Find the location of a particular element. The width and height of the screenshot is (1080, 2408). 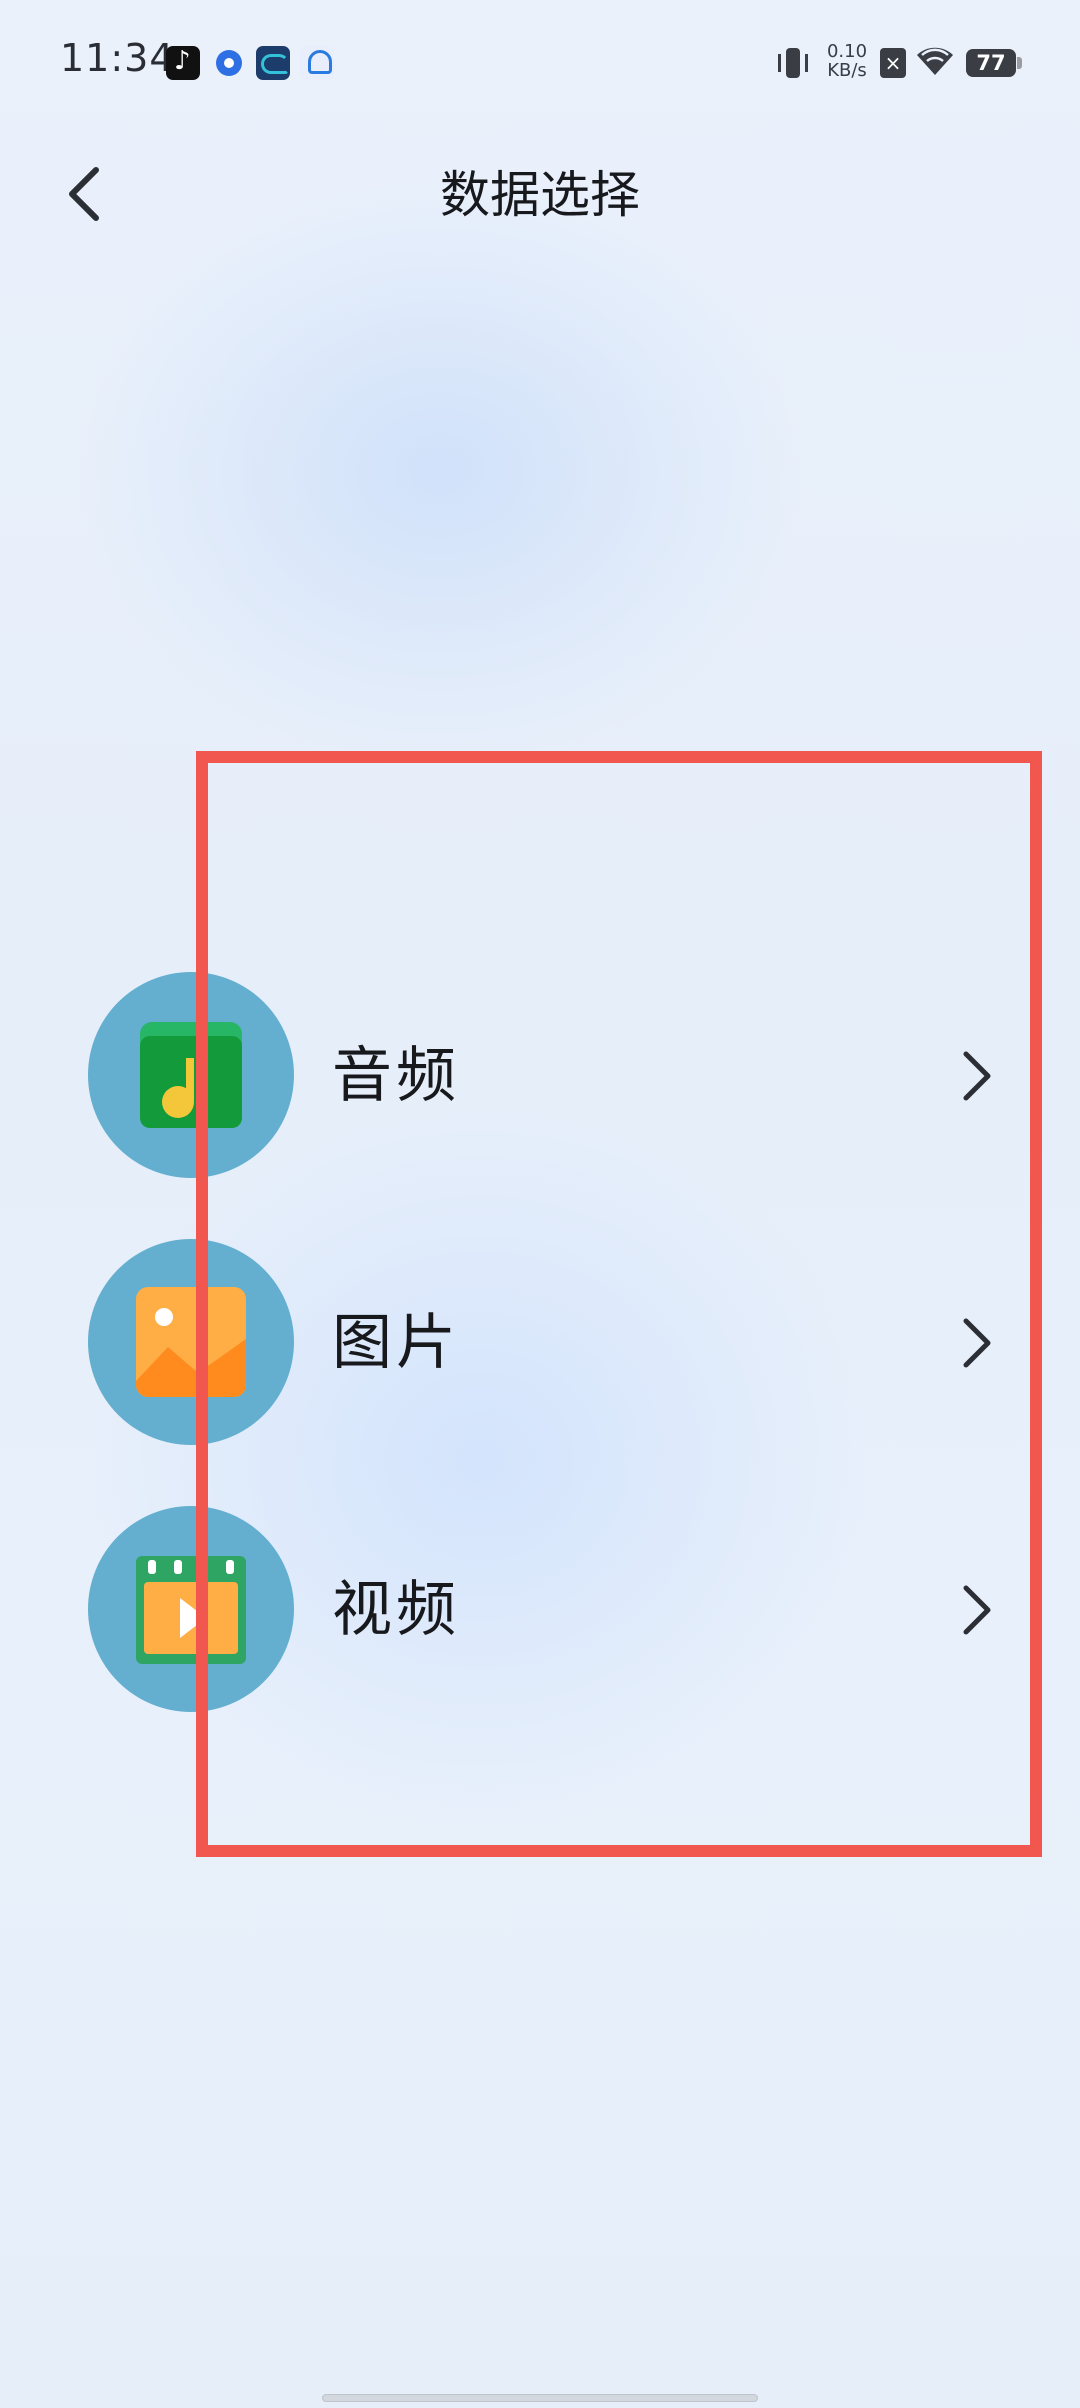

back-button is located at coordinates (86, 194).